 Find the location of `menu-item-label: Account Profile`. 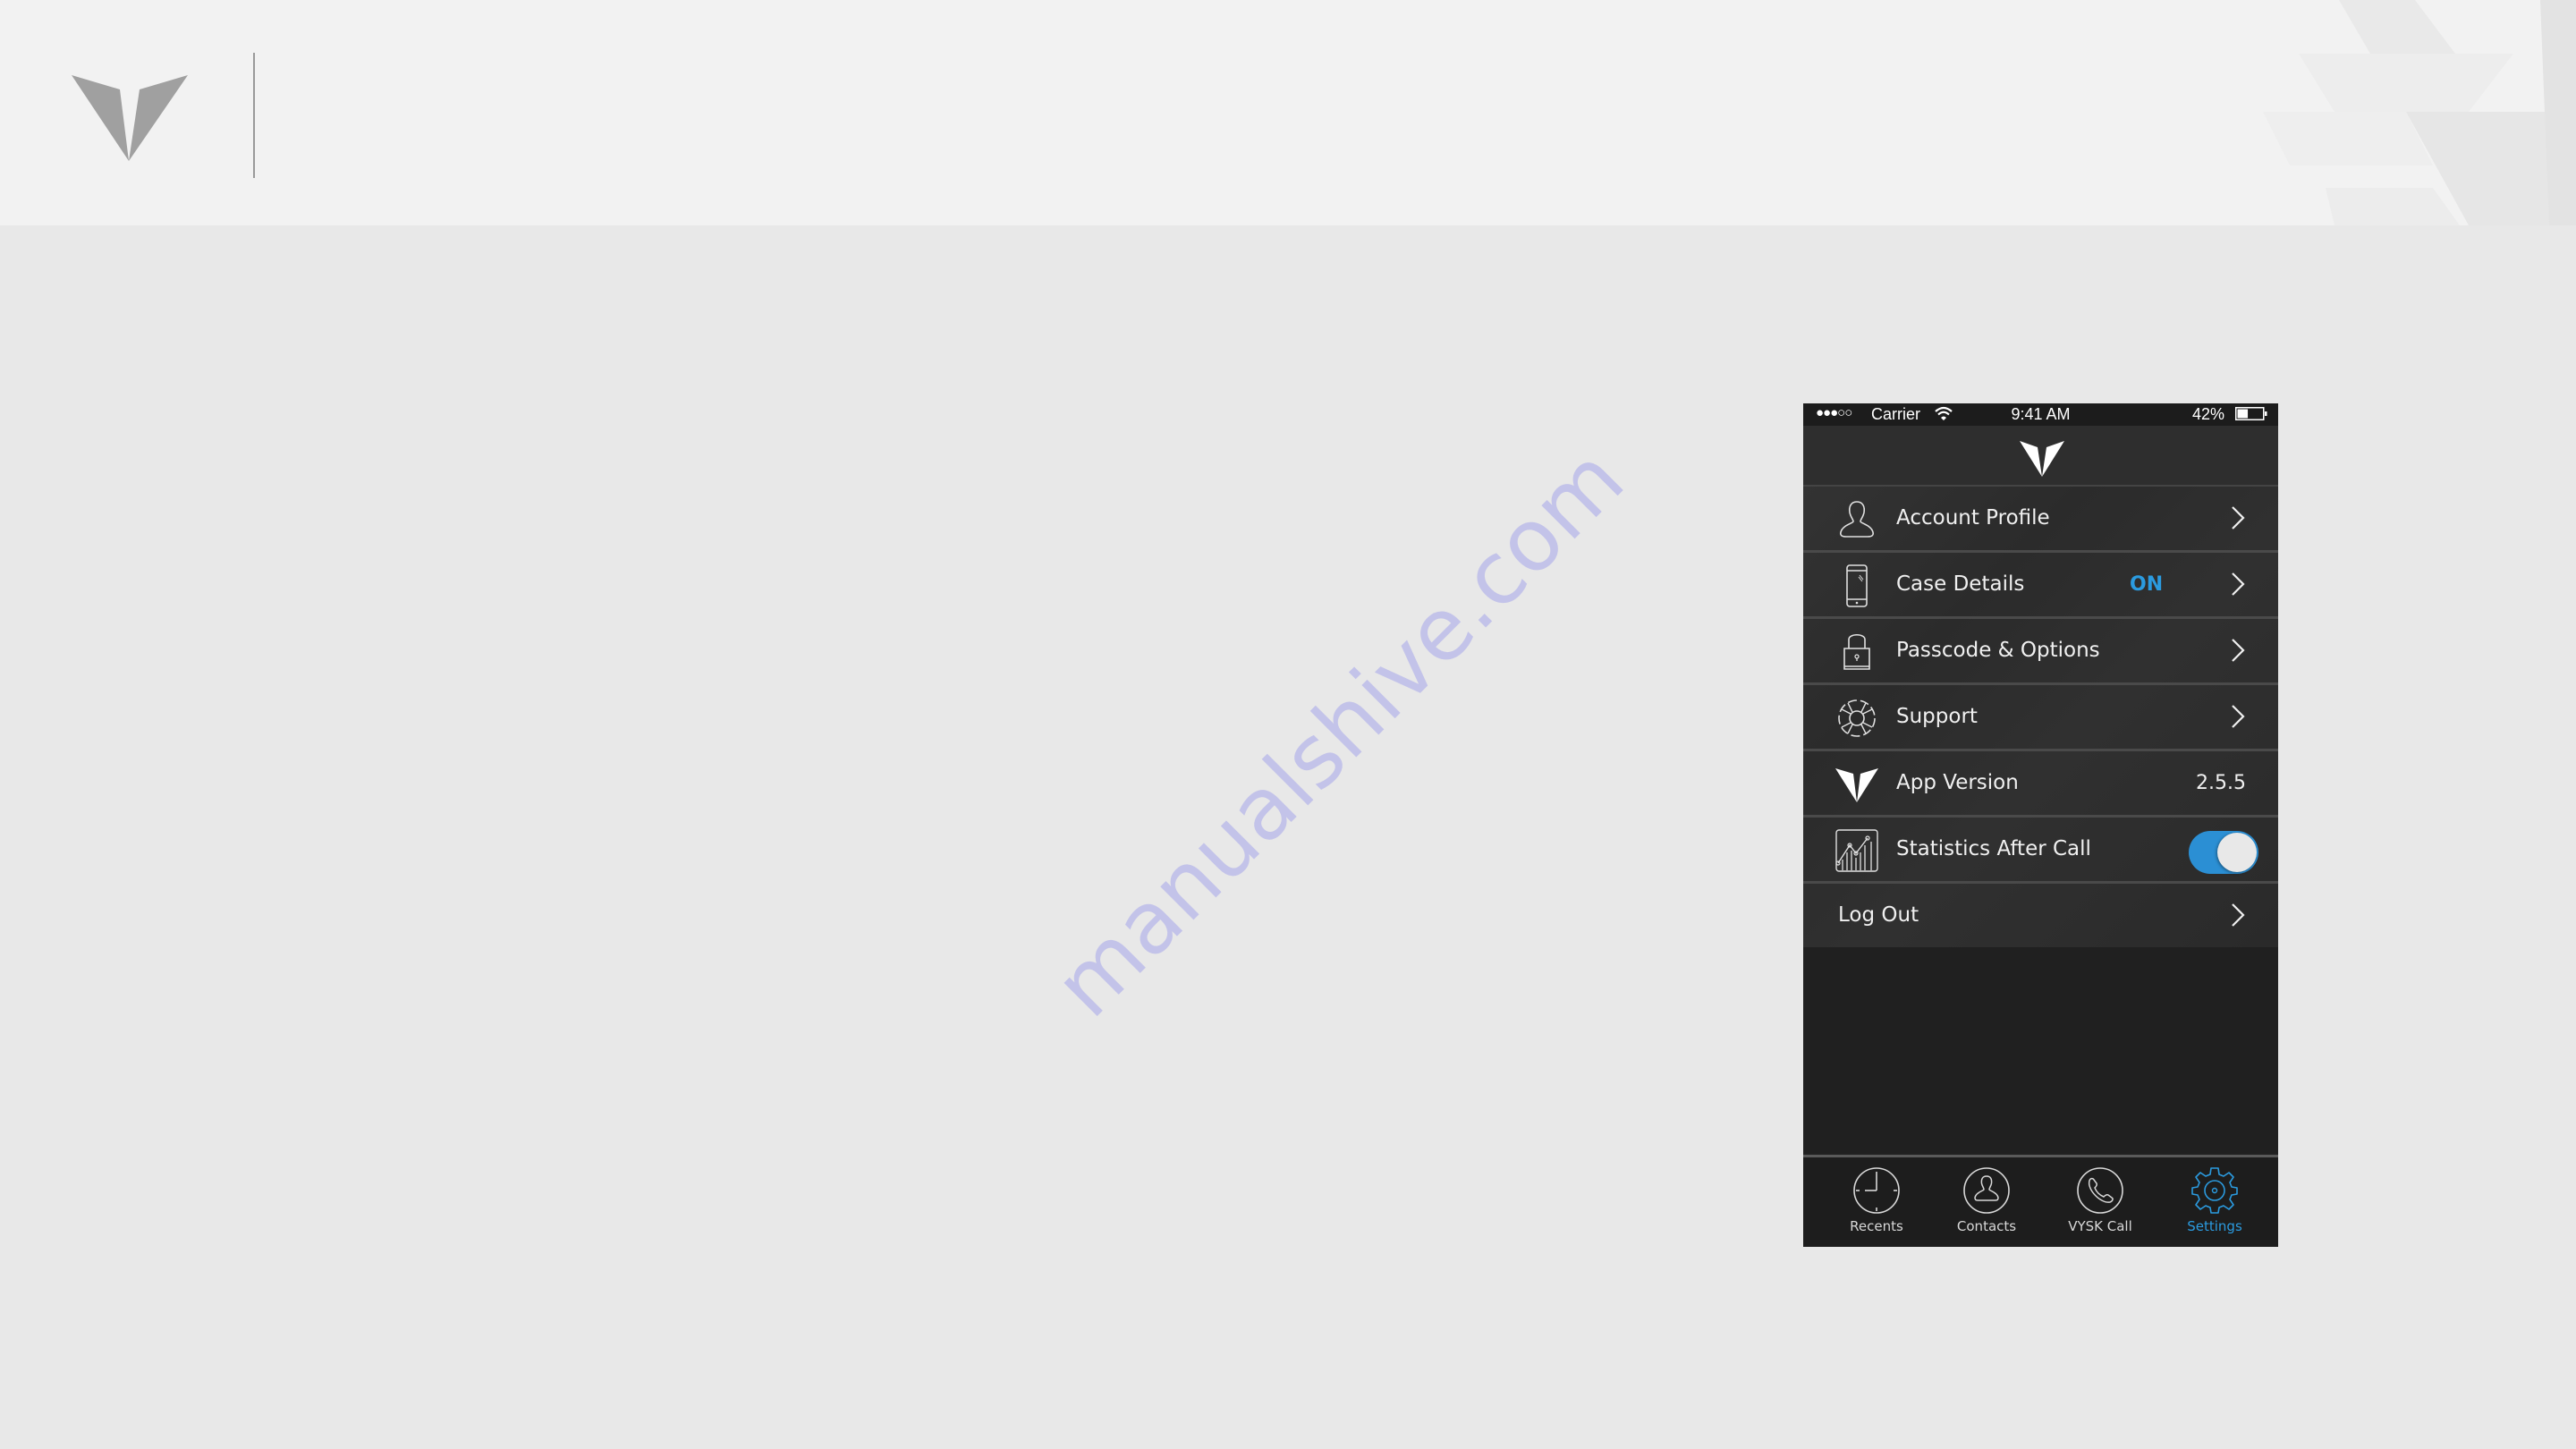

menu-item-label: Account Profile is located at coordinates (1973, 518).